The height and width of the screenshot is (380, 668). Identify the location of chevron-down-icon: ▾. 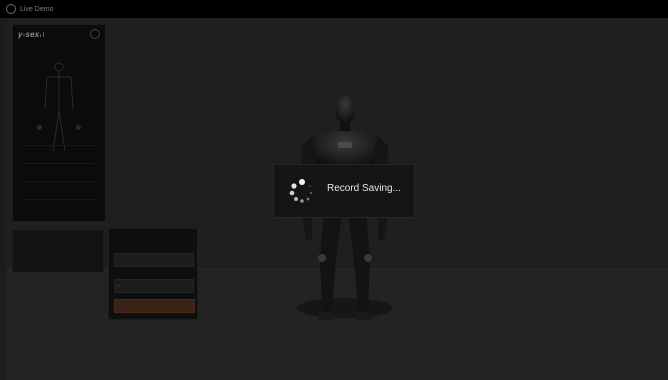
(119, 285).